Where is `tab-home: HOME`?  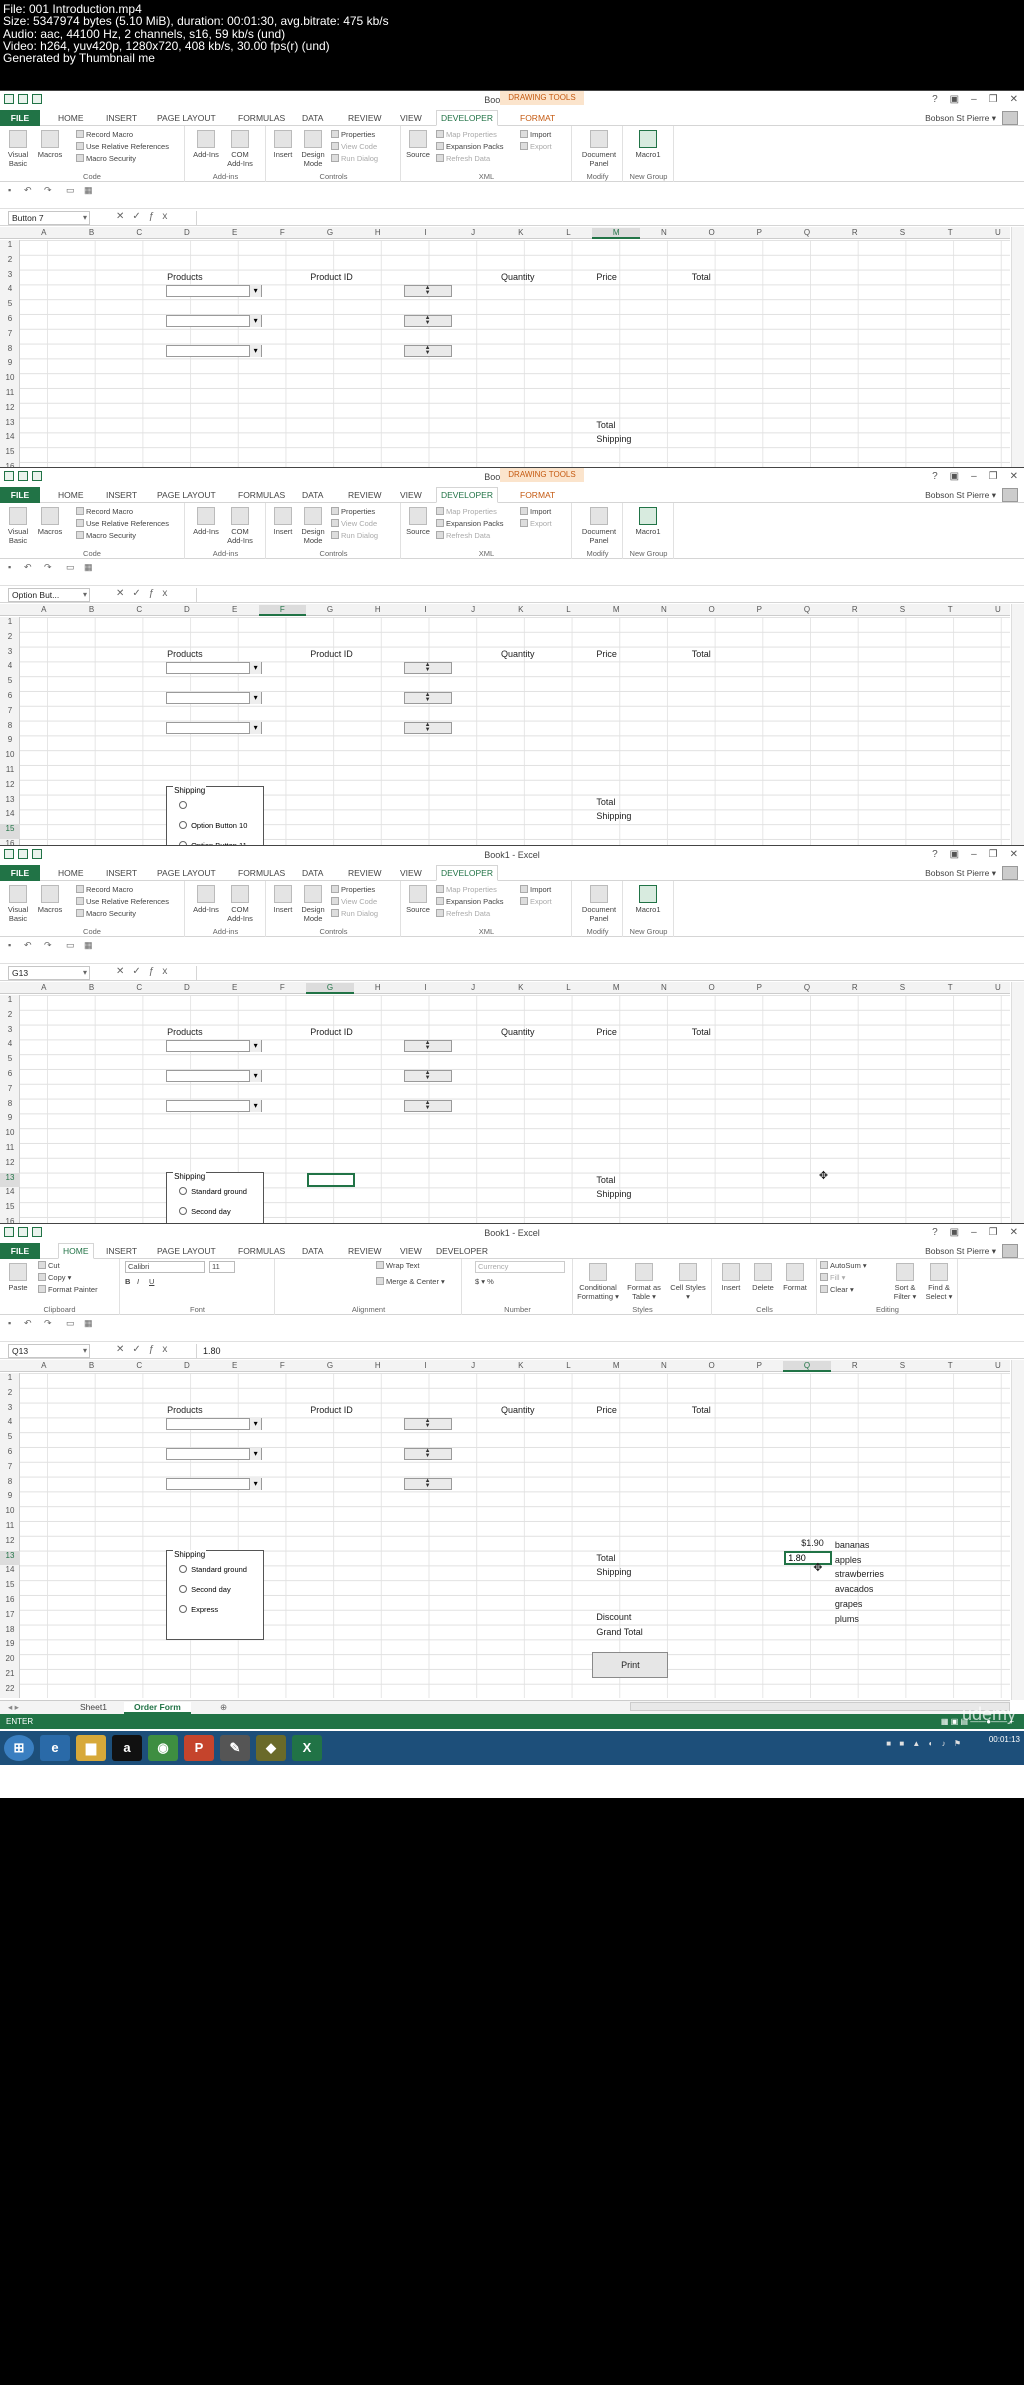
tab-home: HOME is located at coordinates (71, 118).